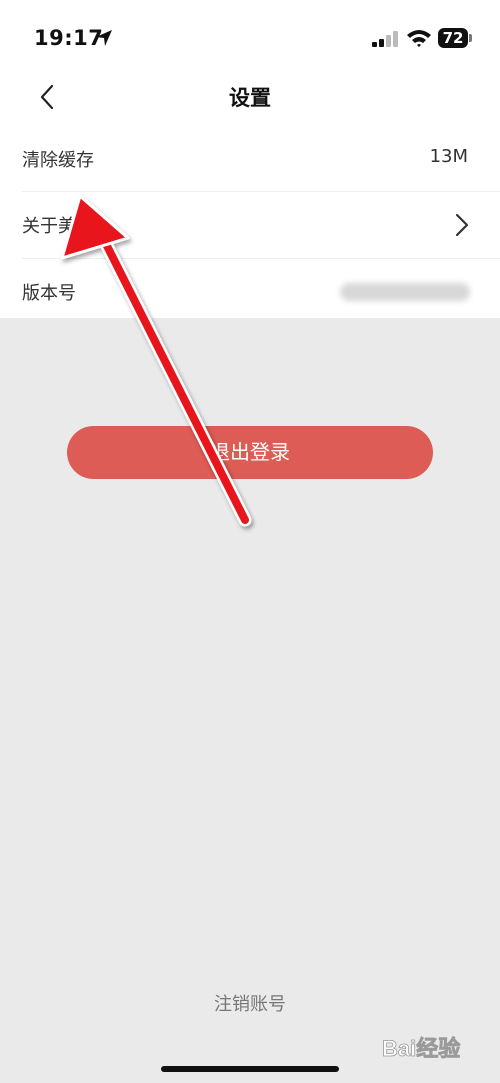  What do you see at coordinates (250, 98) in the screenshot?
I see `page-title: 设置` at bounding box center [250, 98].